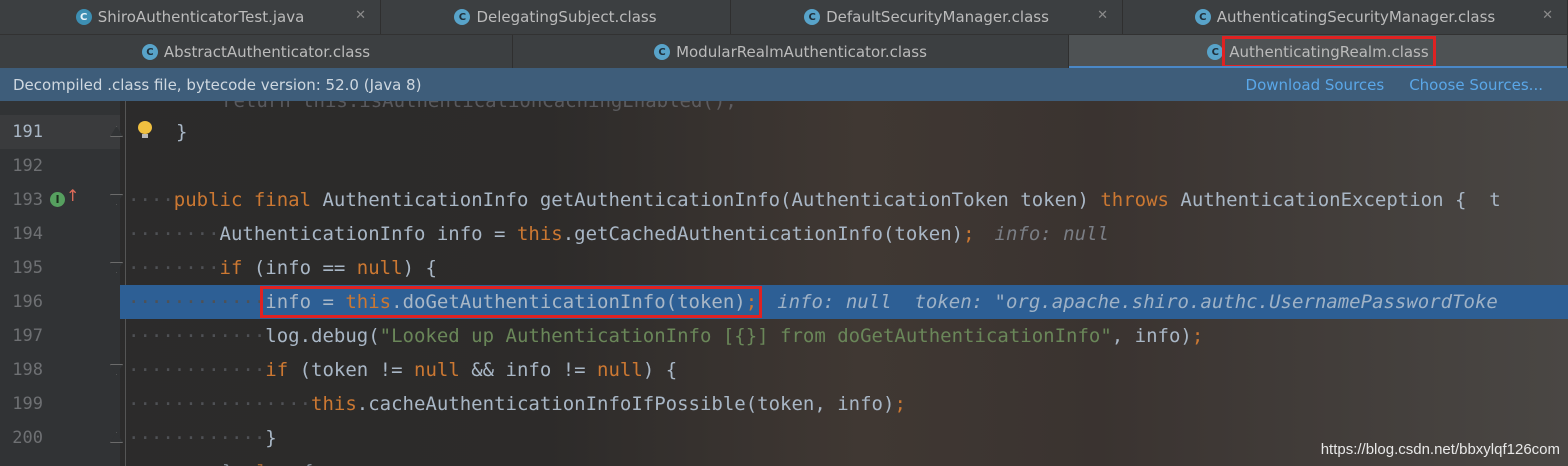 This screenshot has width=1568, height=466. Describe the element at coordinates (528, 370) in the screenshot. I see `code-token: && info !=` at that location.